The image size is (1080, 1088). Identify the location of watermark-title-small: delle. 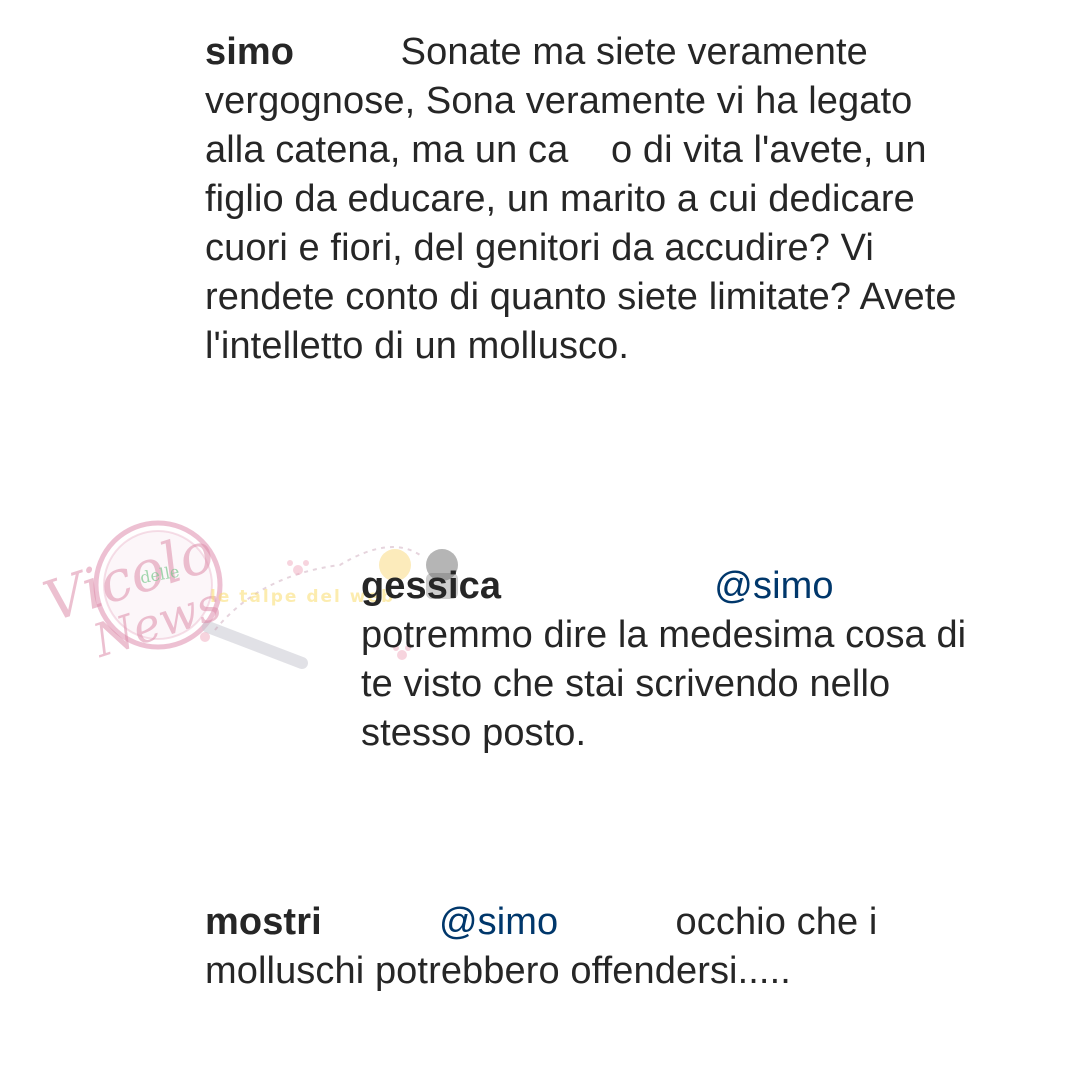
(159, 574).